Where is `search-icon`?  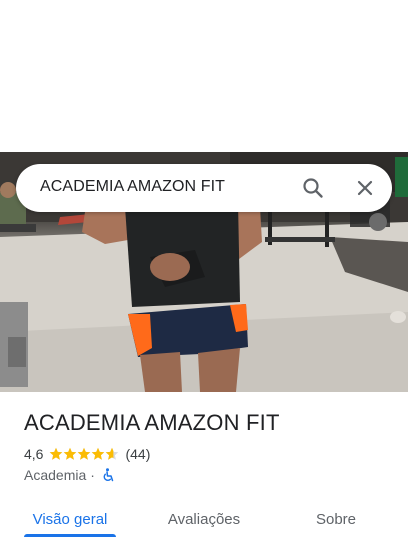
search-icon is located at coordinates (313, 188).